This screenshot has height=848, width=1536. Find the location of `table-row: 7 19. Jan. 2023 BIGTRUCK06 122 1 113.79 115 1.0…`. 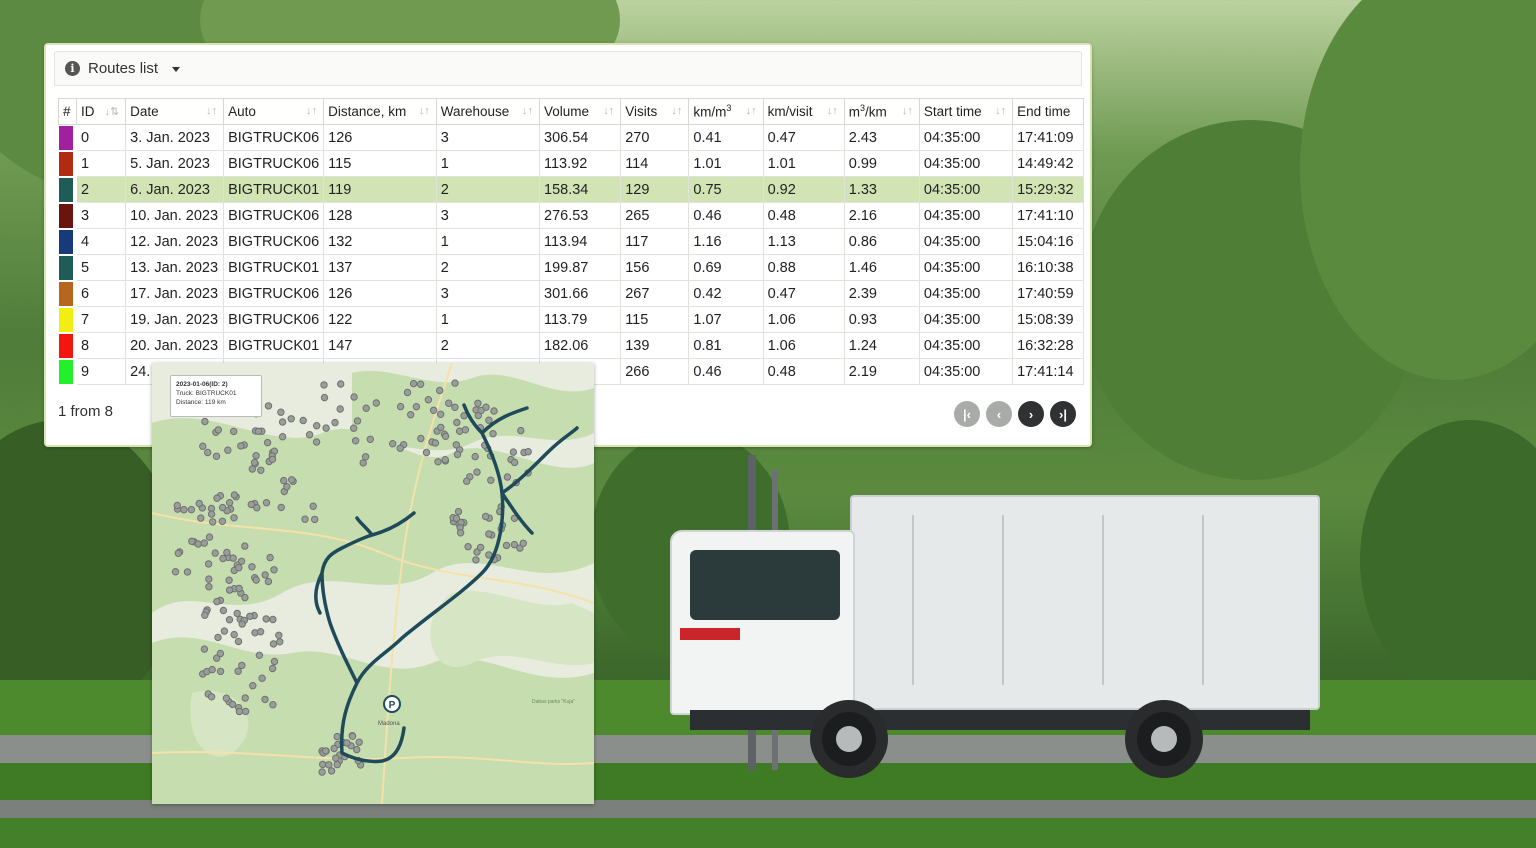

table-row: 7 19. Jan. 2023 BIGTRUCK06 122 1 113.79 115 1.0… is located at coordinates (571, 319).